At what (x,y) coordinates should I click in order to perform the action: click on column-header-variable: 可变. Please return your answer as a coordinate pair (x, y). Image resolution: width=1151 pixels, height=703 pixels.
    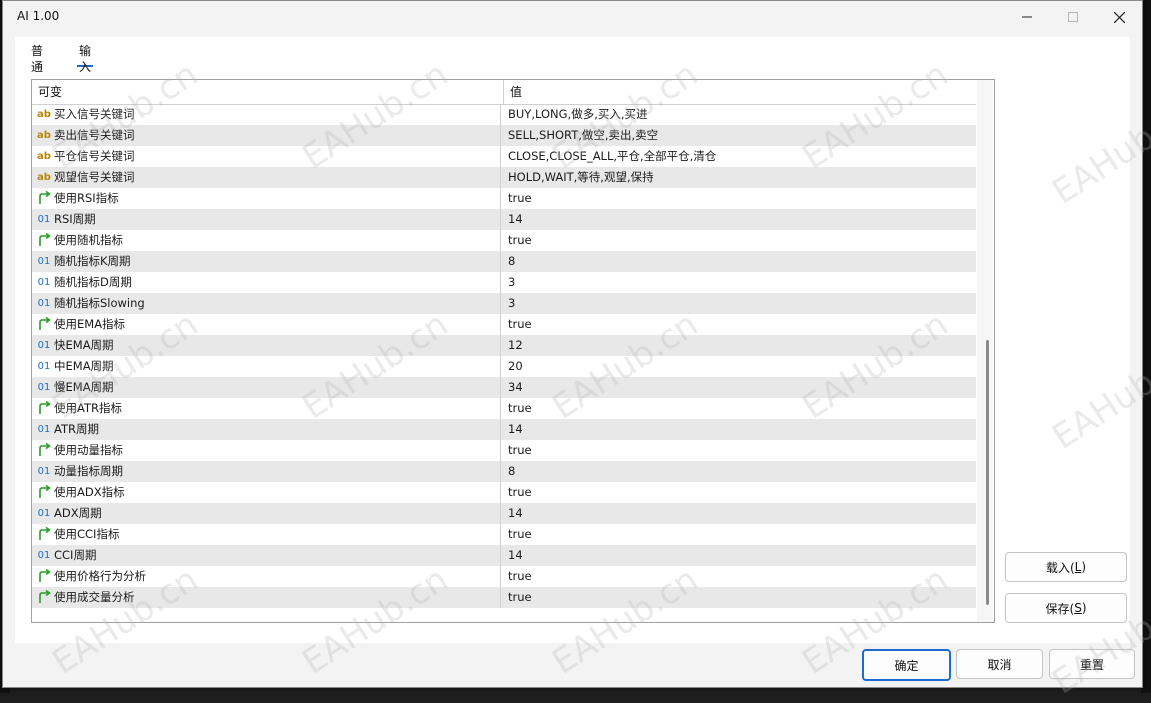
    Looking at the image, I should click on (268, 92).